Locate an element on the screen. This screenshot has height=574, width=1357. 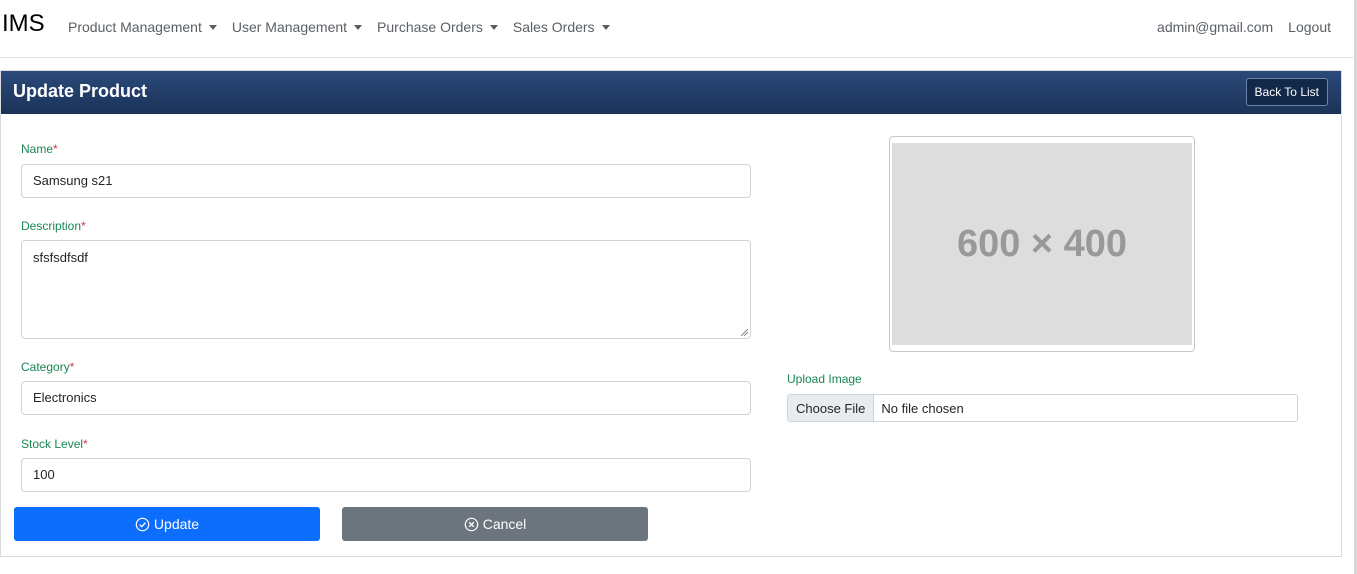
description-label: Description* is located at coordinates (53, 226).